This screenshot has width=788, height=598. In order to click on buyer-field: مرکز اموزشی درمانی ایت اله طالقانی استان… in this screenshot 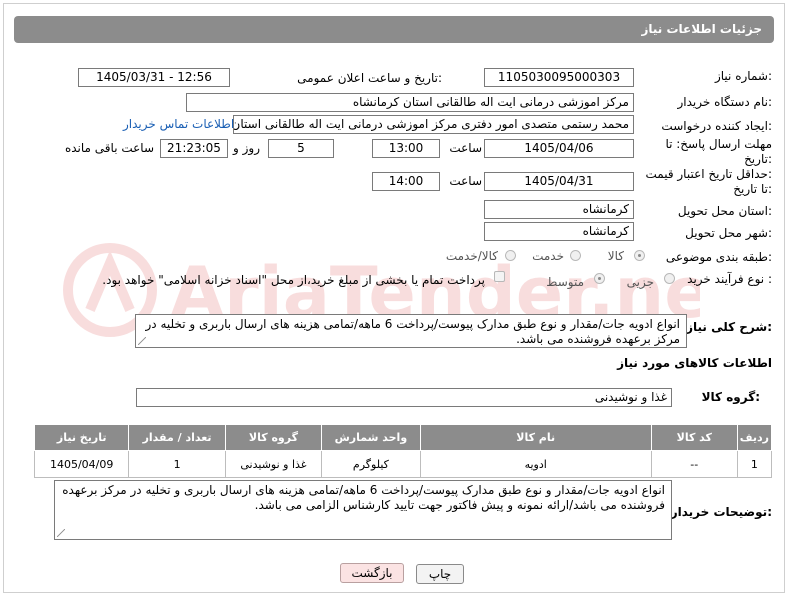, I will do `click(410, 102)`.